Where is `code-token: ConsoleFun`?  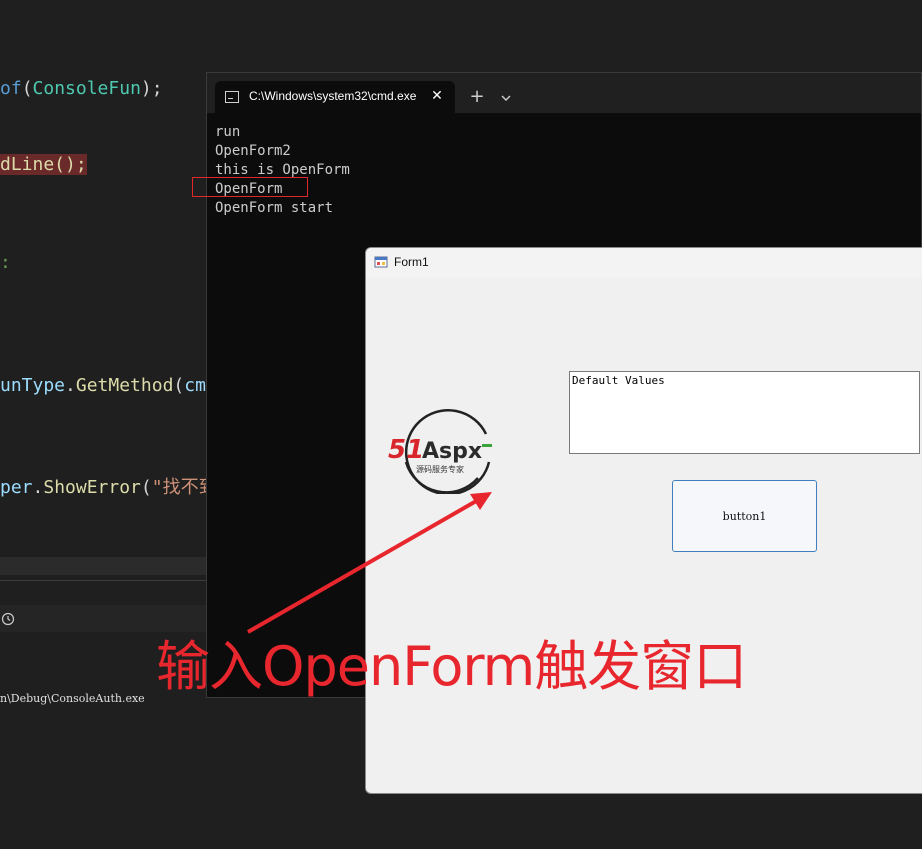
code-token: ConsoleFun is located at coordinates (86, 88).